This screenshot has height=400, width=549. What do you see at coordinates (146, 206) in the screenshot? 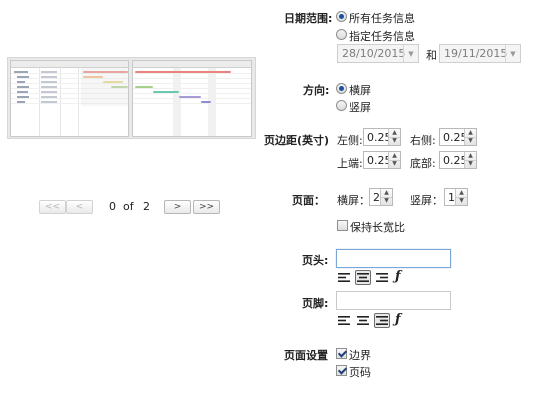
I see `total-pages: 2` at bounding box center [146, 206].